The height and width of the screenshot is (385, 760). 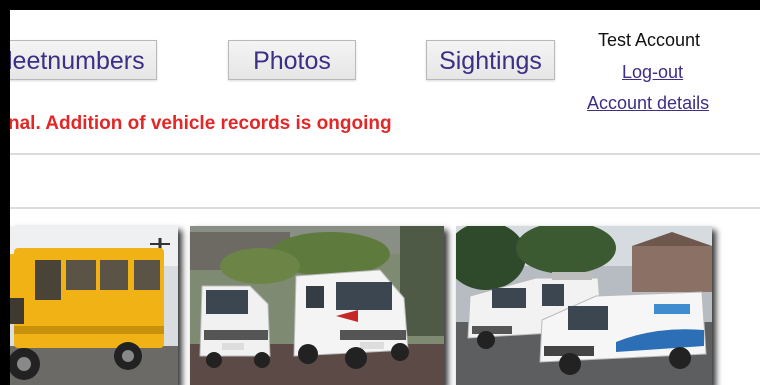 I want to click on logout-link: Log-out, so click(x=652, y=72).